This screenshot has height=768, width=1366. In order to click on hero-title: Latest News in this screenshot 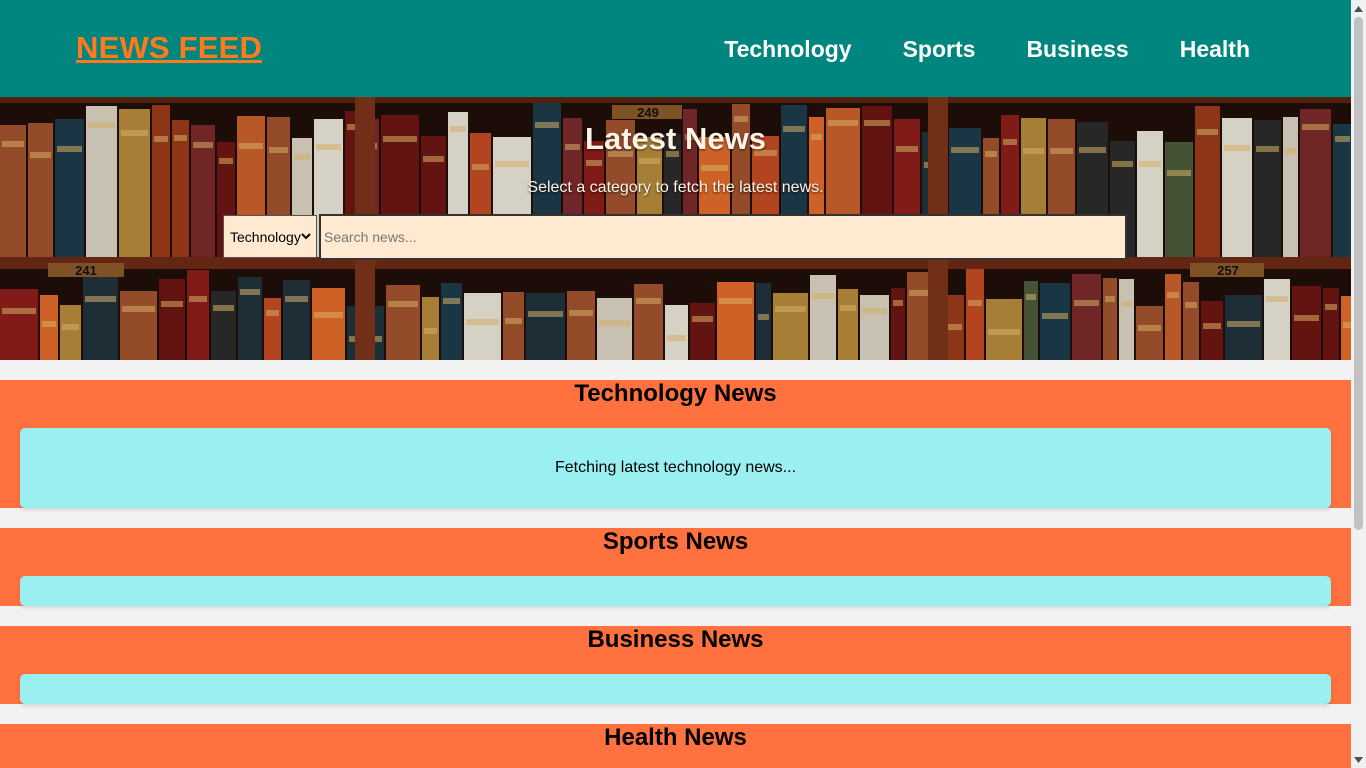, I will do `click(675, 138)`.